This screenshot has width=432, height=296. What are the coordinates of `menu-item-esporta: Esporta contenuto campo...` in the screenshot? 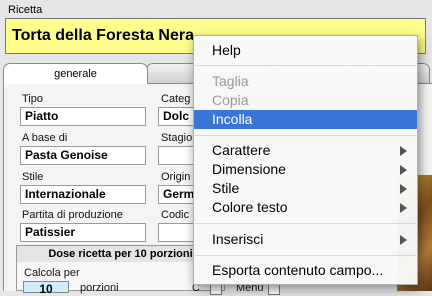 It's located at (305, 270).